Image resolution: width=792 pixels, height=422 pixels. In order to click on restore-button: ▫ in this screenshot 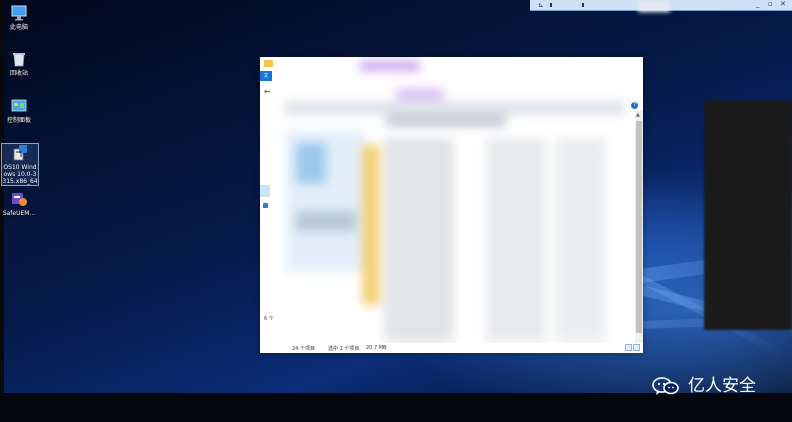, I will do `click(770, 4)`.